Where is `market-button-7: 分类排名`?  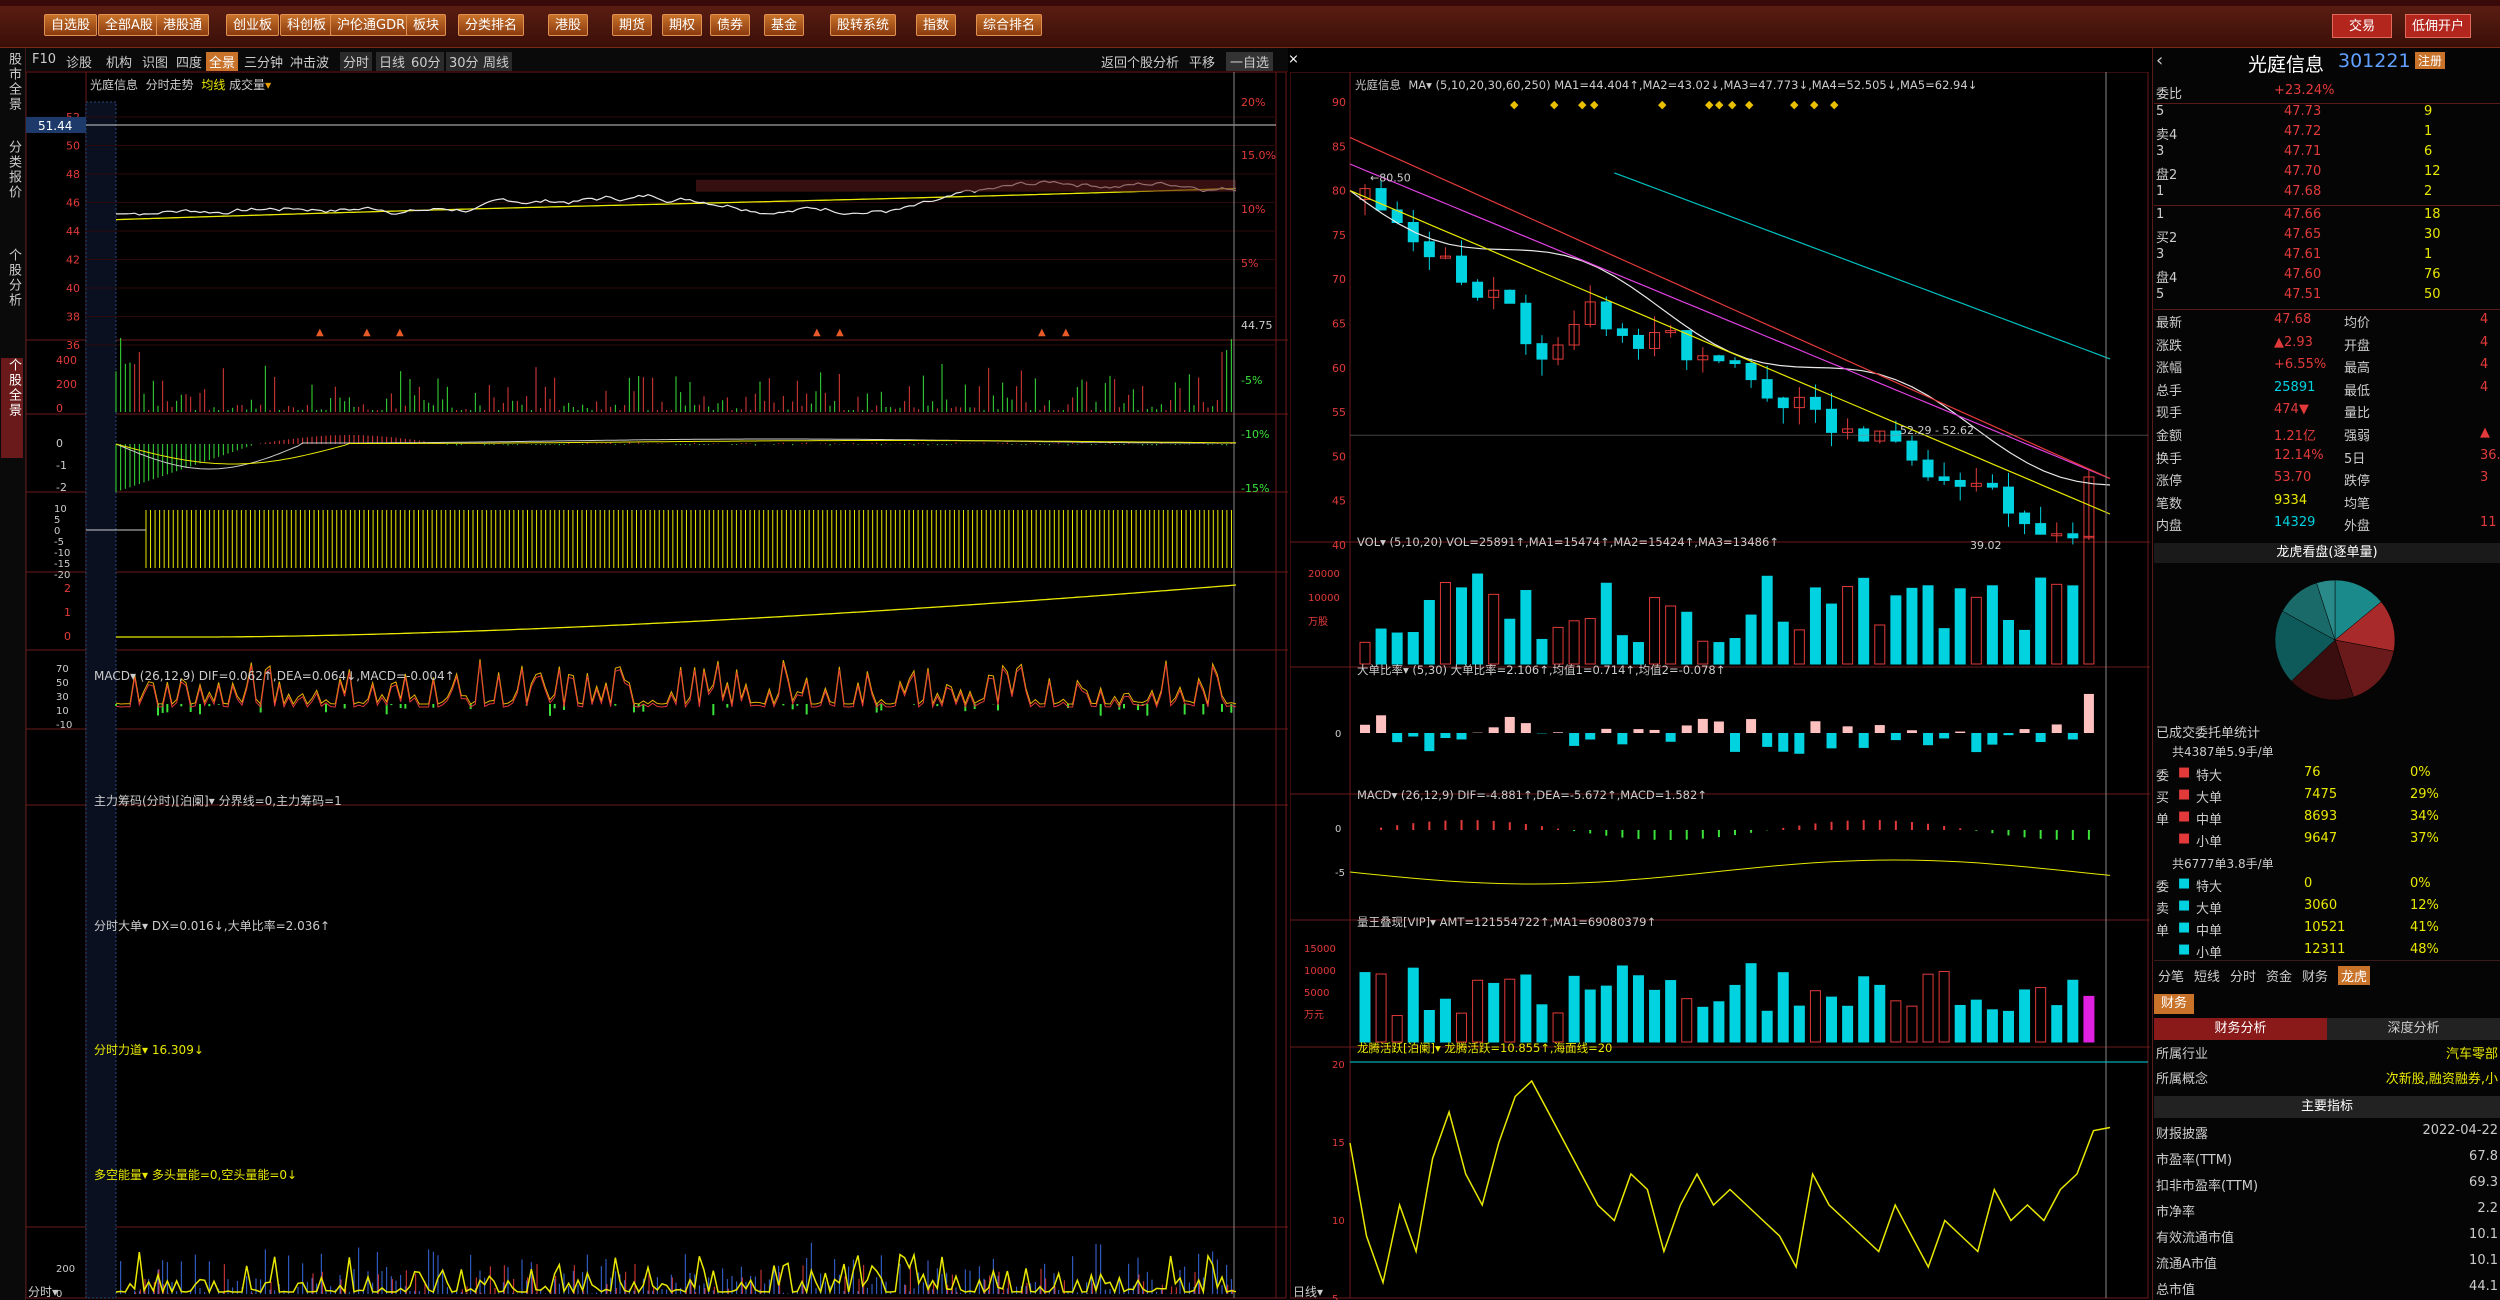
market-button-7: 分类排名 is located at coordinates (491, 25).